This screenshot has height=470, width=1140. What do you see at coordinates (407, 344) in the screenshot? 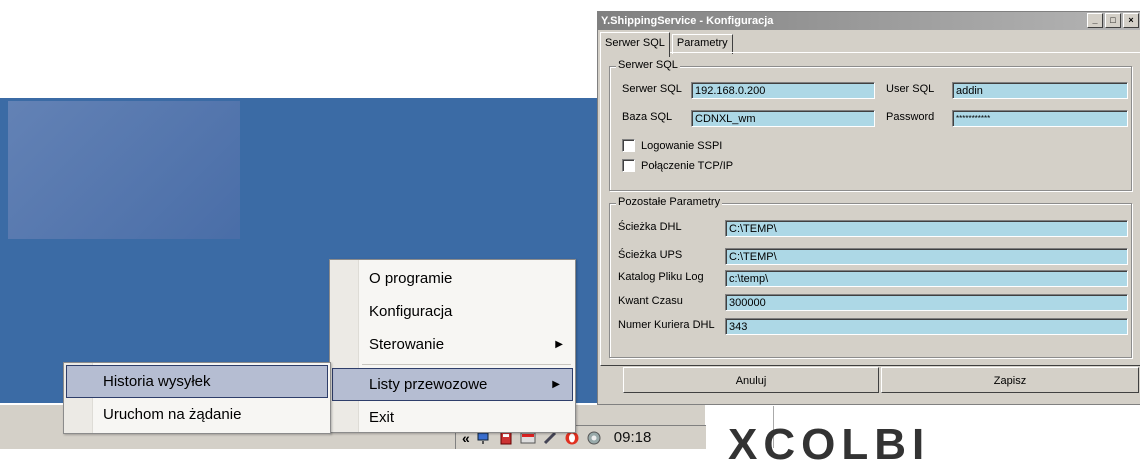
I see `menu-item-label: Sterowanie` at bounding box center [407, 344].